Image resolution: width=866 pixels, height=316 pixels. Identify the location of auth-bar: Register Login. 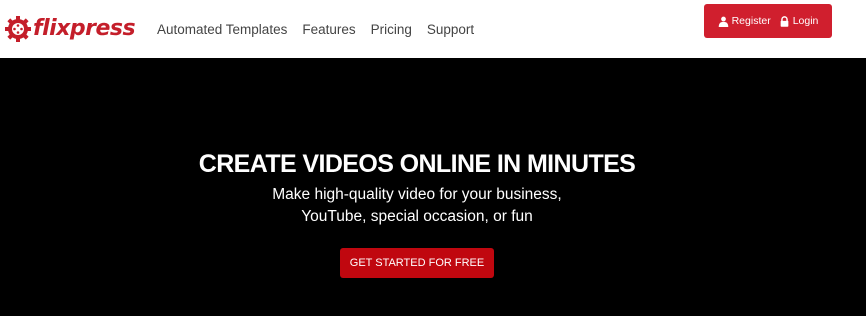
(768, 21).